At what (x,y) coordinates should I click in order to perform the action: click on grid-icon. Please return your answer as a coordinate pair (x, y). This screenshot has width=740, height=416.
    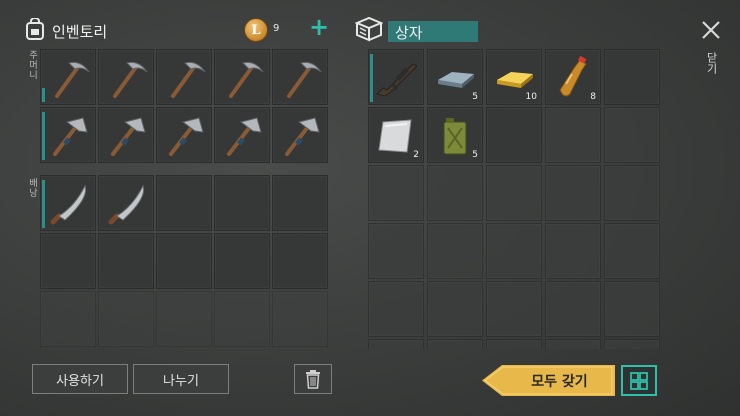
    Looking at the image, I should click on (639, 380).